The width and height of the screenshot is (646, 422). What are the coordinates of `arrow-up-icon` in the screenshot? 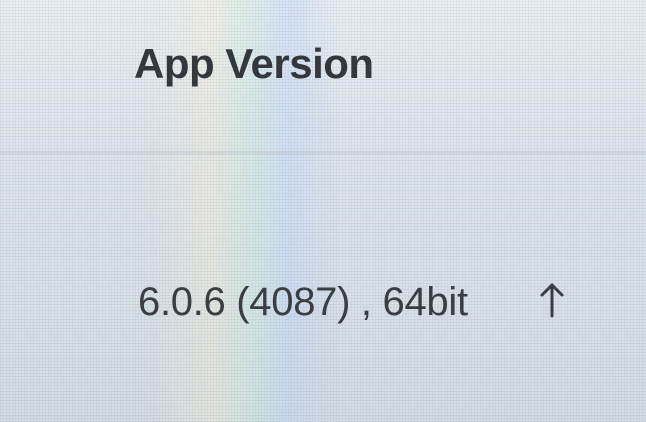 It's located at (552, 300).